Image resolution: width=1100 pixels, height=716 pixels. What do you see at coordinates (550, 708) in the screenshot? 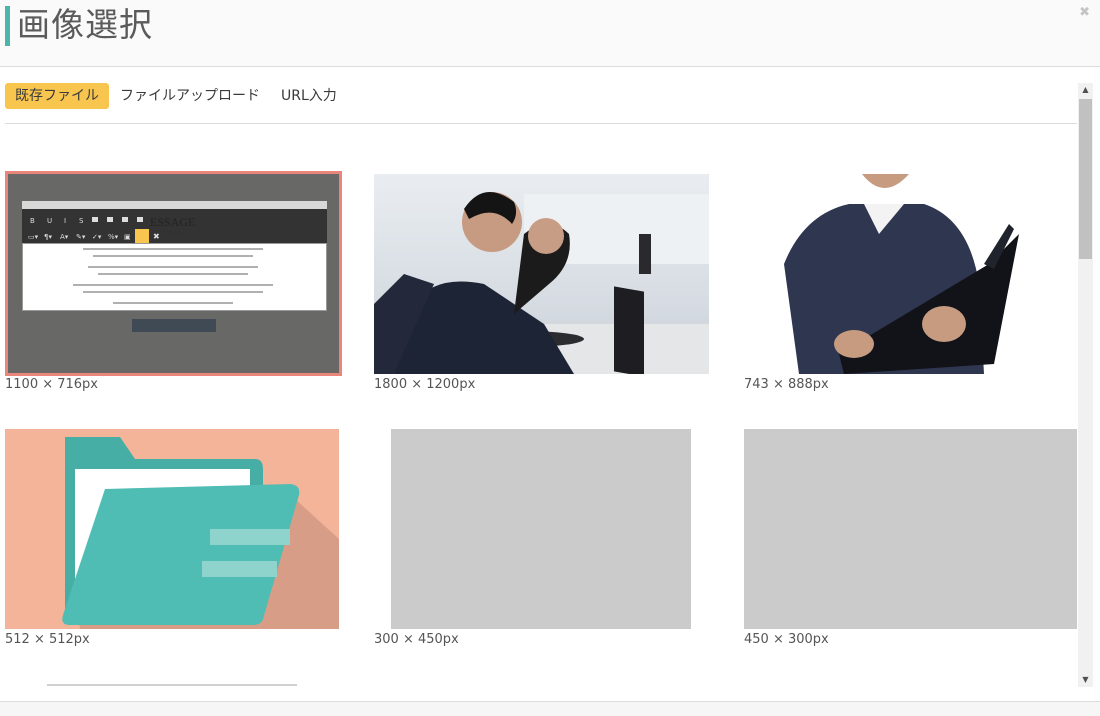
I see `modal-footer` at bounding box center [550, 708].